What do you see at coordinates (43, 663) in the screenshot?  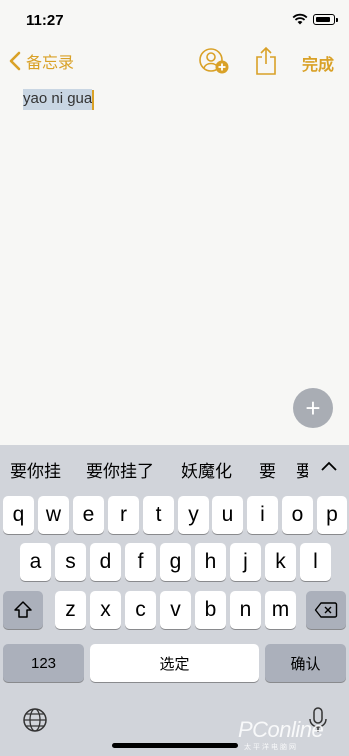 I see `numbers-key: 123` at bounding box center [43, 663].